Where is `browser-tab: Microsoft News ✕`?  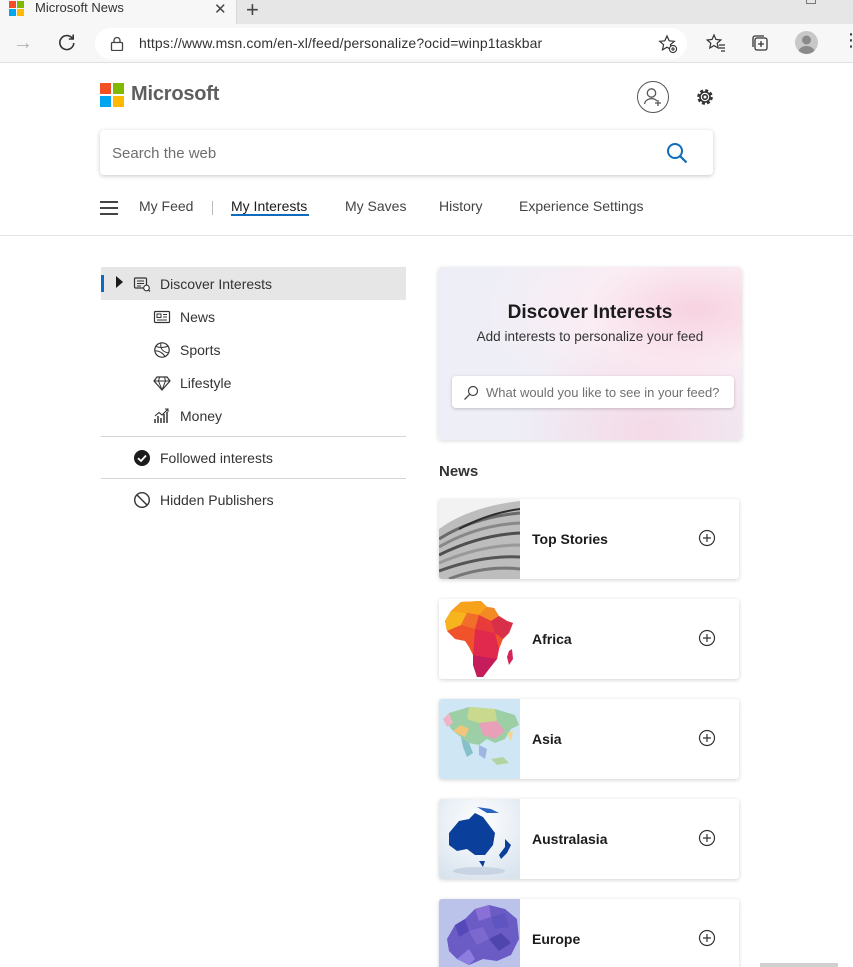
browser-tab: Microsoft News ✕ is located at coordinates (118, 12).